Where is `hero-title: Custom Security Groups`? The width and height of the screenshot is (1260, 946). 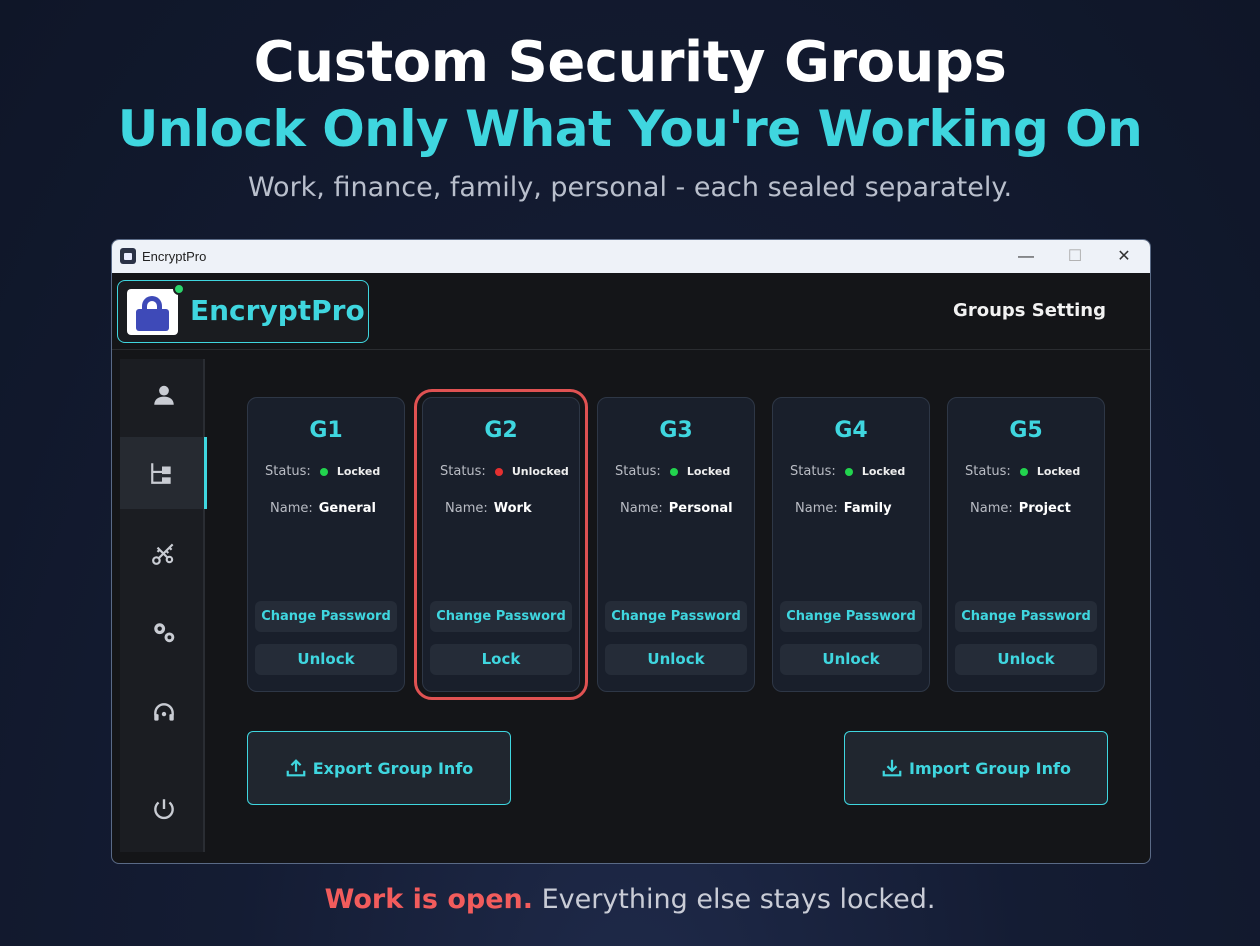 hero-title: Custom Security Groups is located at coordinates (630, 62).